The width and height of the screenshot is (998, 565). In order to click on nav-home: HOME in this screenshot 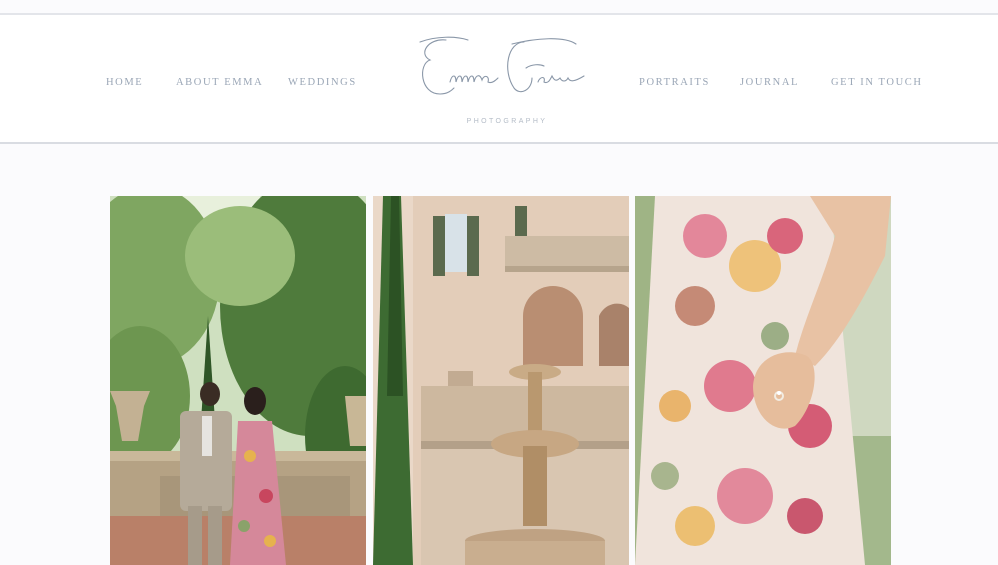, I will do `click(124, 82)`.